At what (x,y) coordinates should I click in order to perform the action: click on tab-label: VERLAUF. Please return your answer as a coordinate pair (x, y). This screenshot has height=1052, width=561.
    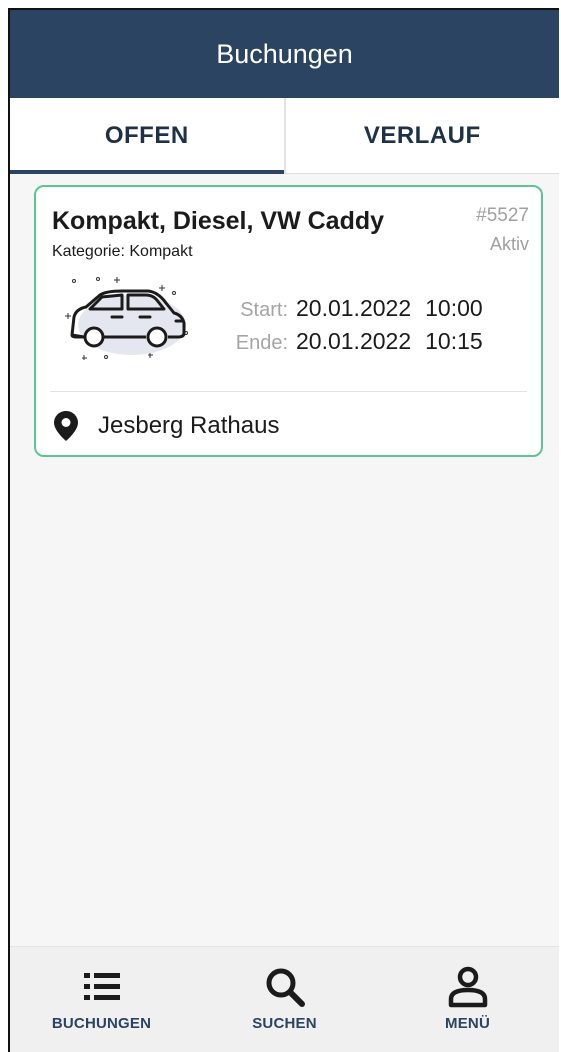
    Looking at the image, I should click on (422, 135).